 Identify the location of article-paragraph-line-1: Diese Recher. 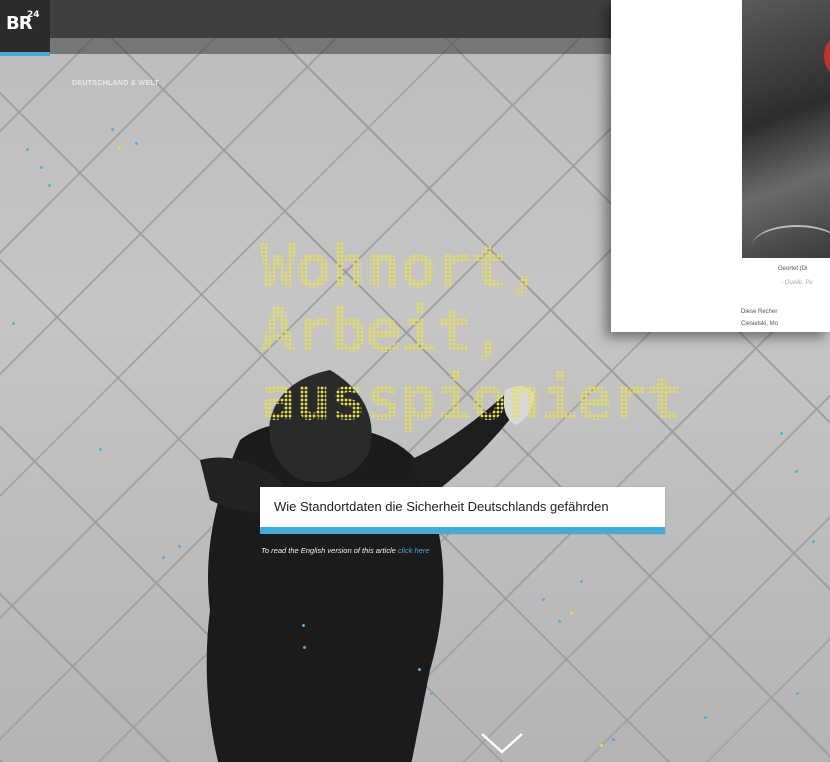
(759, 312).